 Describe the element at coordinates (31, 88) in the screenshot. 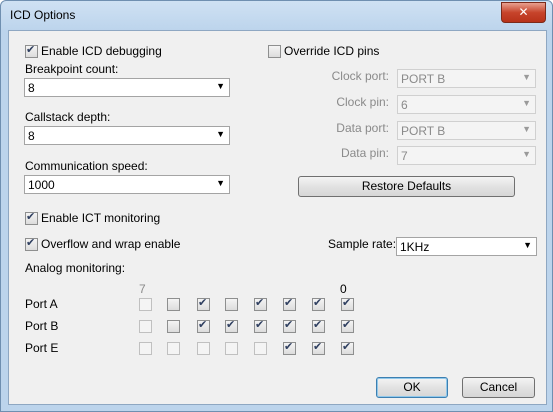

I see `breakpoint-count-value: 8` at that location.